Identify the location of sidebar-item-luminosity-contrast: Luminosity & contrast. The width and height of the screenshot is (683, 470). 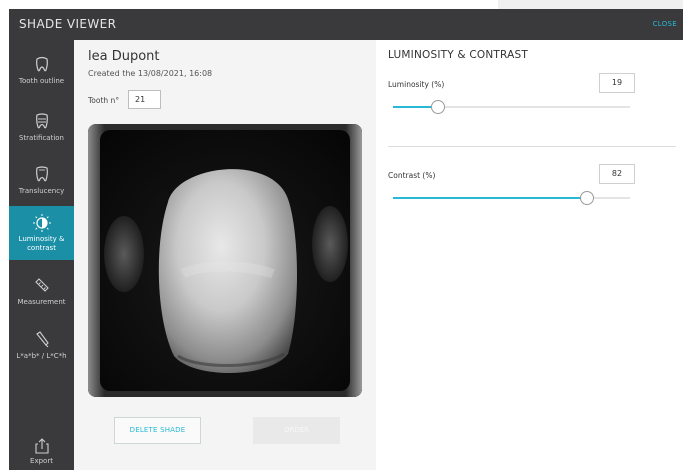
(41, 233).